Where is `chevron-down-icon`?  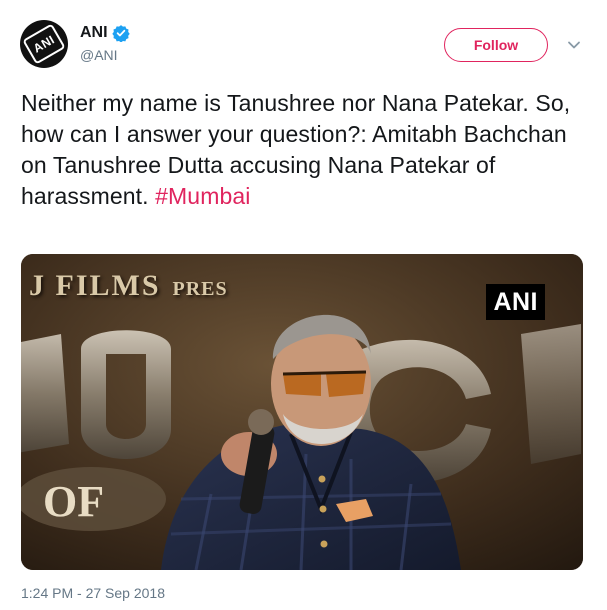
chevron-down-icon is located at coordinates (574, 45).